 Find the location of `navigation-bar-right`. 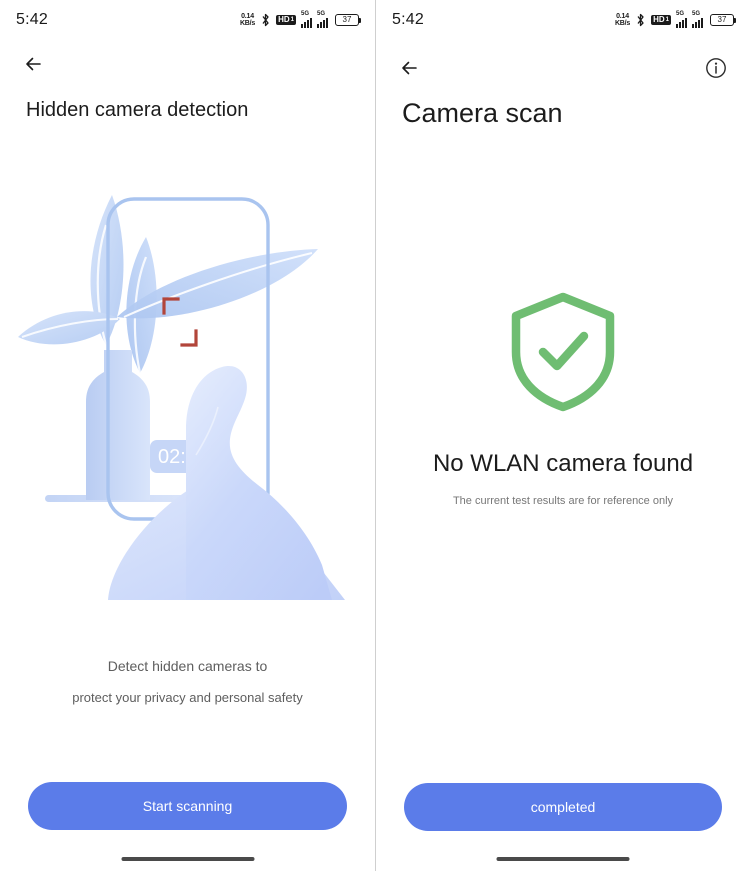

navigation-bar-right is located at coordinates (563, 68).